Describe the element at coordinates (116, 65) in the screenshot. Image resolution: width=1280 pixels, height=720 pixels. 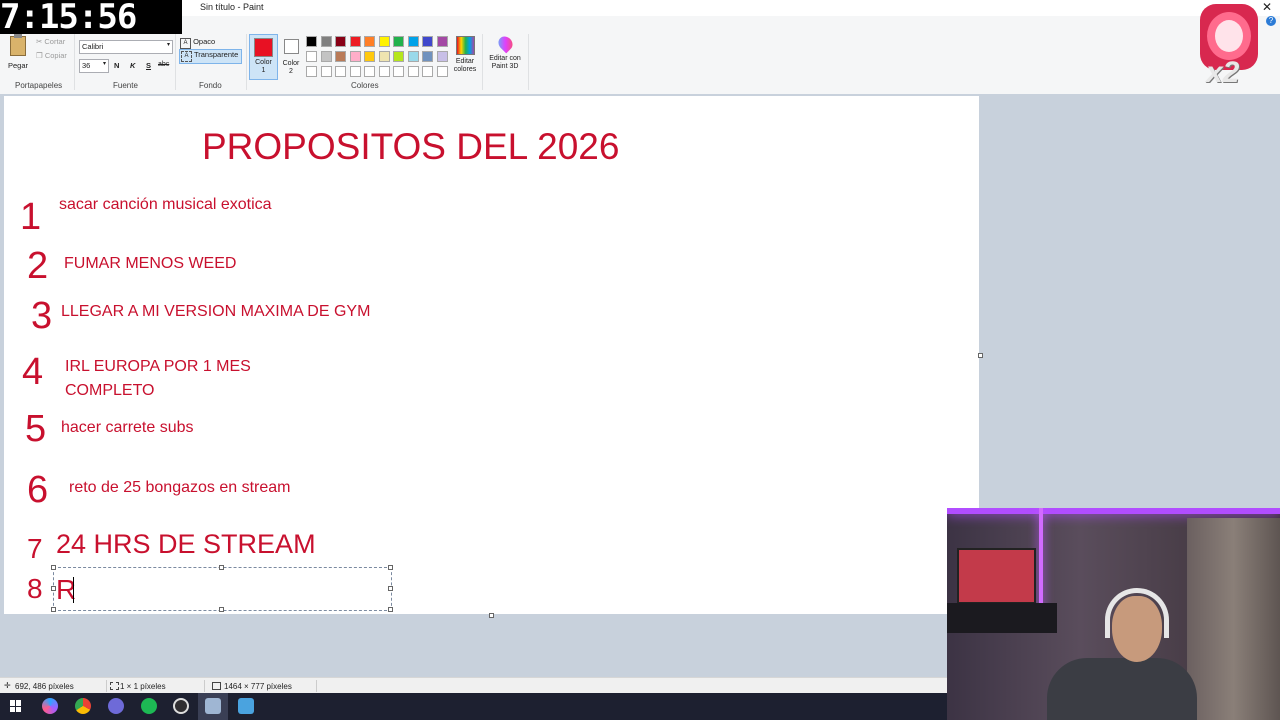
I see `bold-button: N` at that location.